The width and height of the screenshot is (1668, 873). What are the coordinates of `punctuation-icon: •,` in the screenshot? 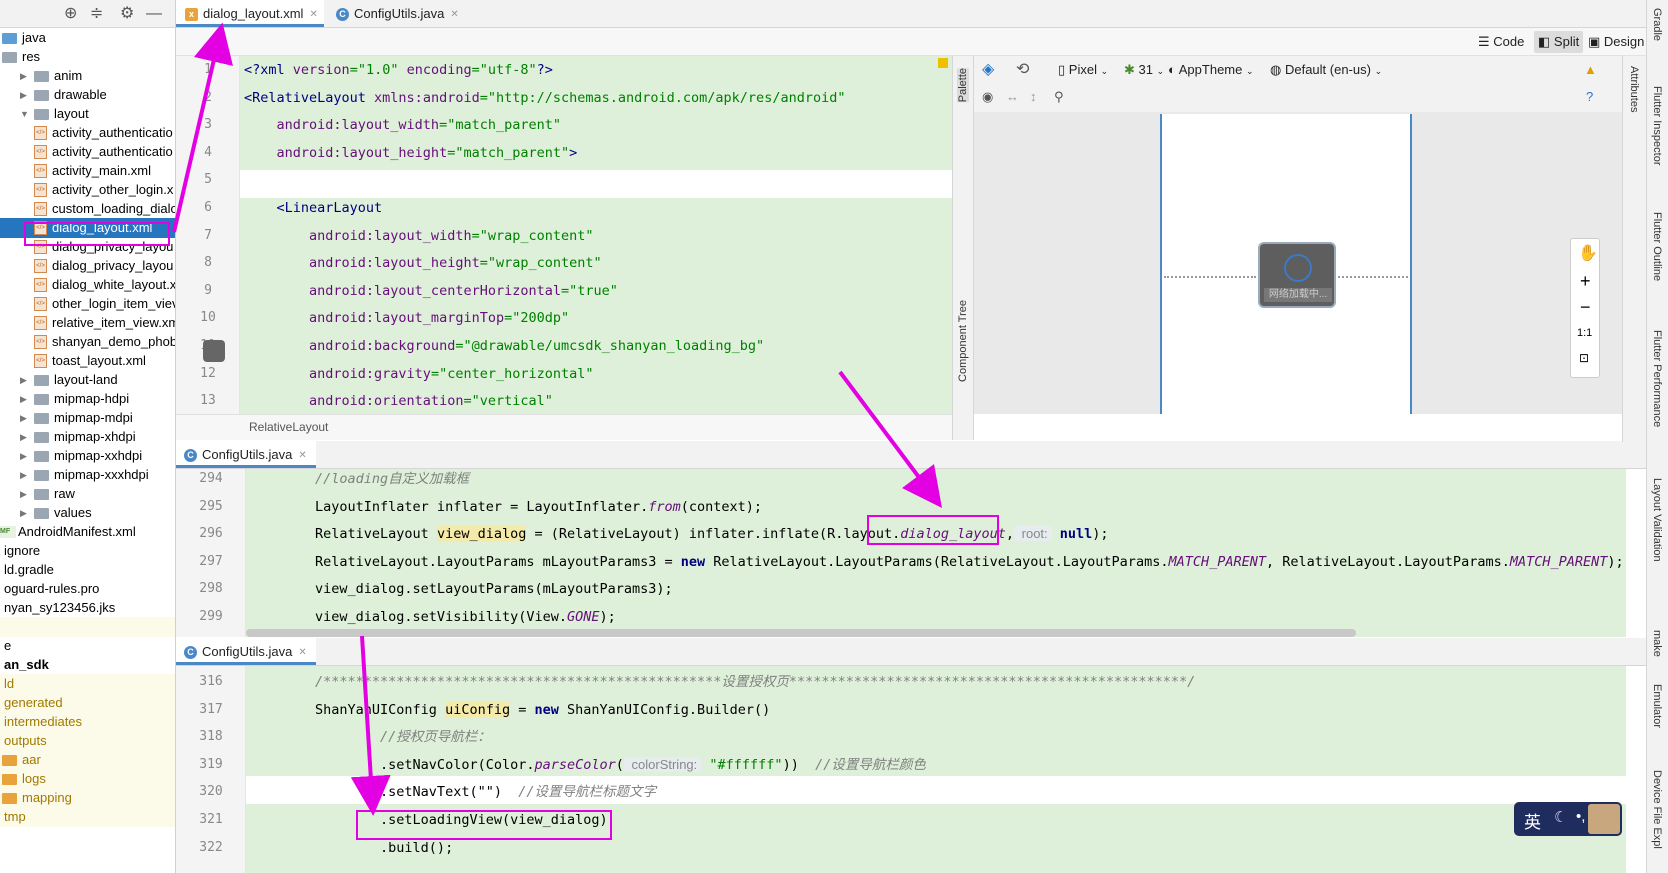 It's located at (1581, 816).